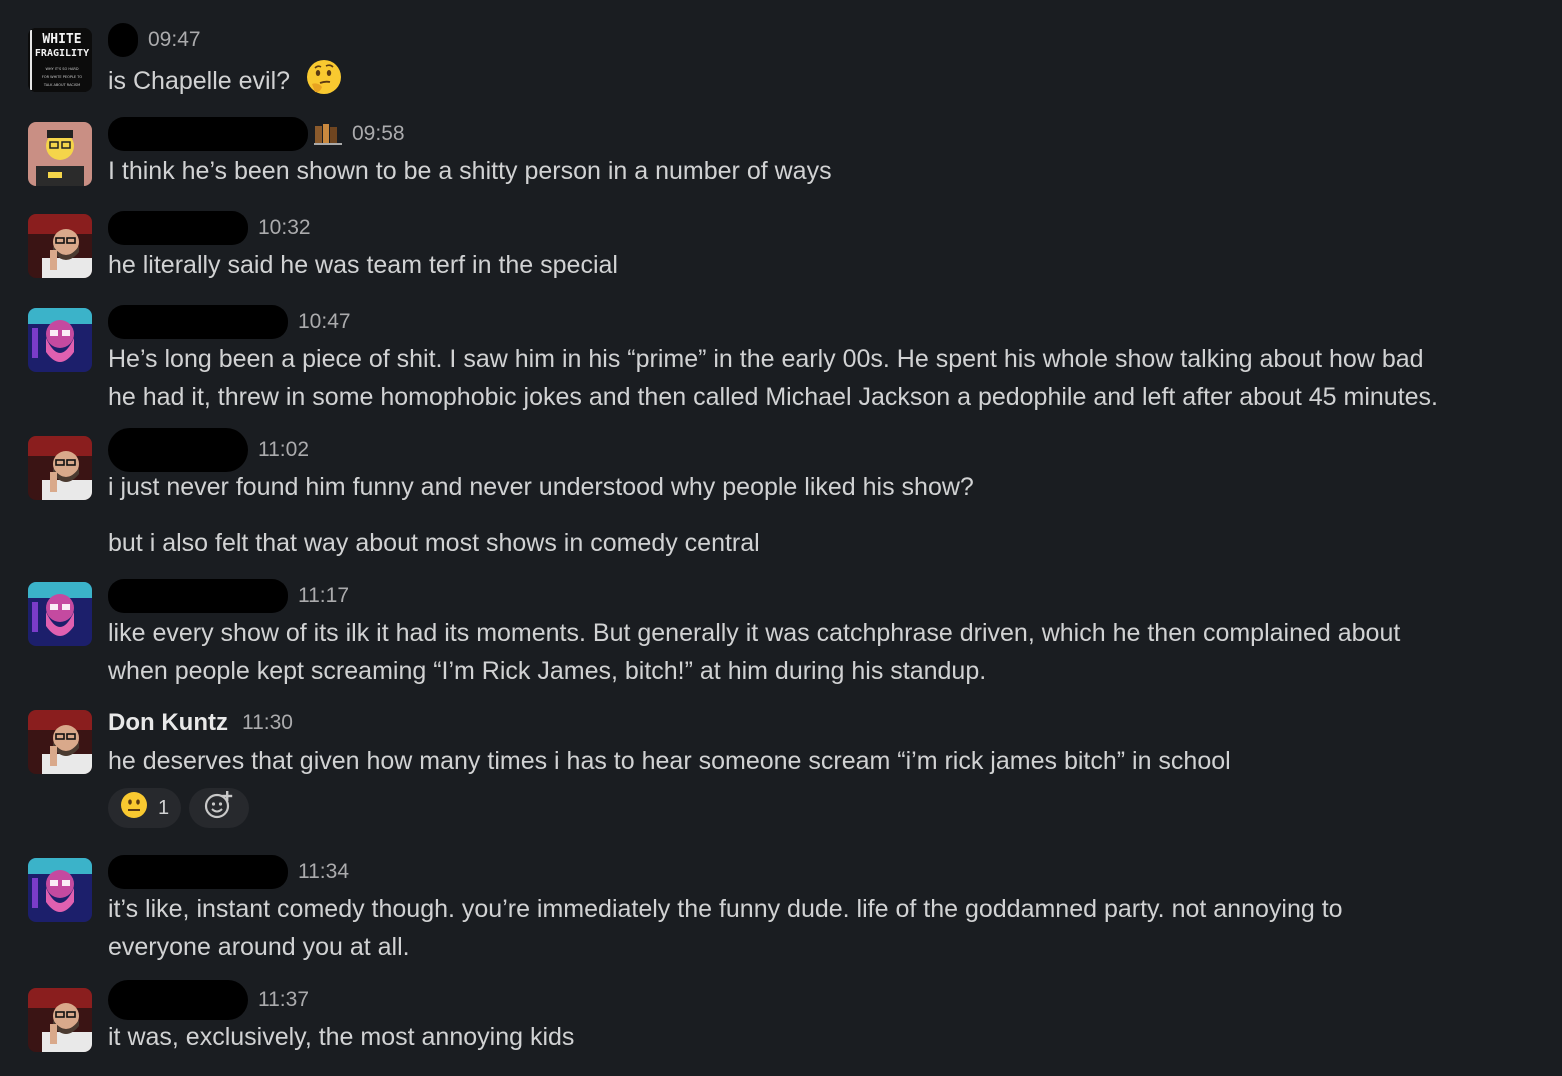  What do you see at coordinates (324, 322) in the screenshot?
I see `timestamp: 10:47` at bounding box center [324, 322].